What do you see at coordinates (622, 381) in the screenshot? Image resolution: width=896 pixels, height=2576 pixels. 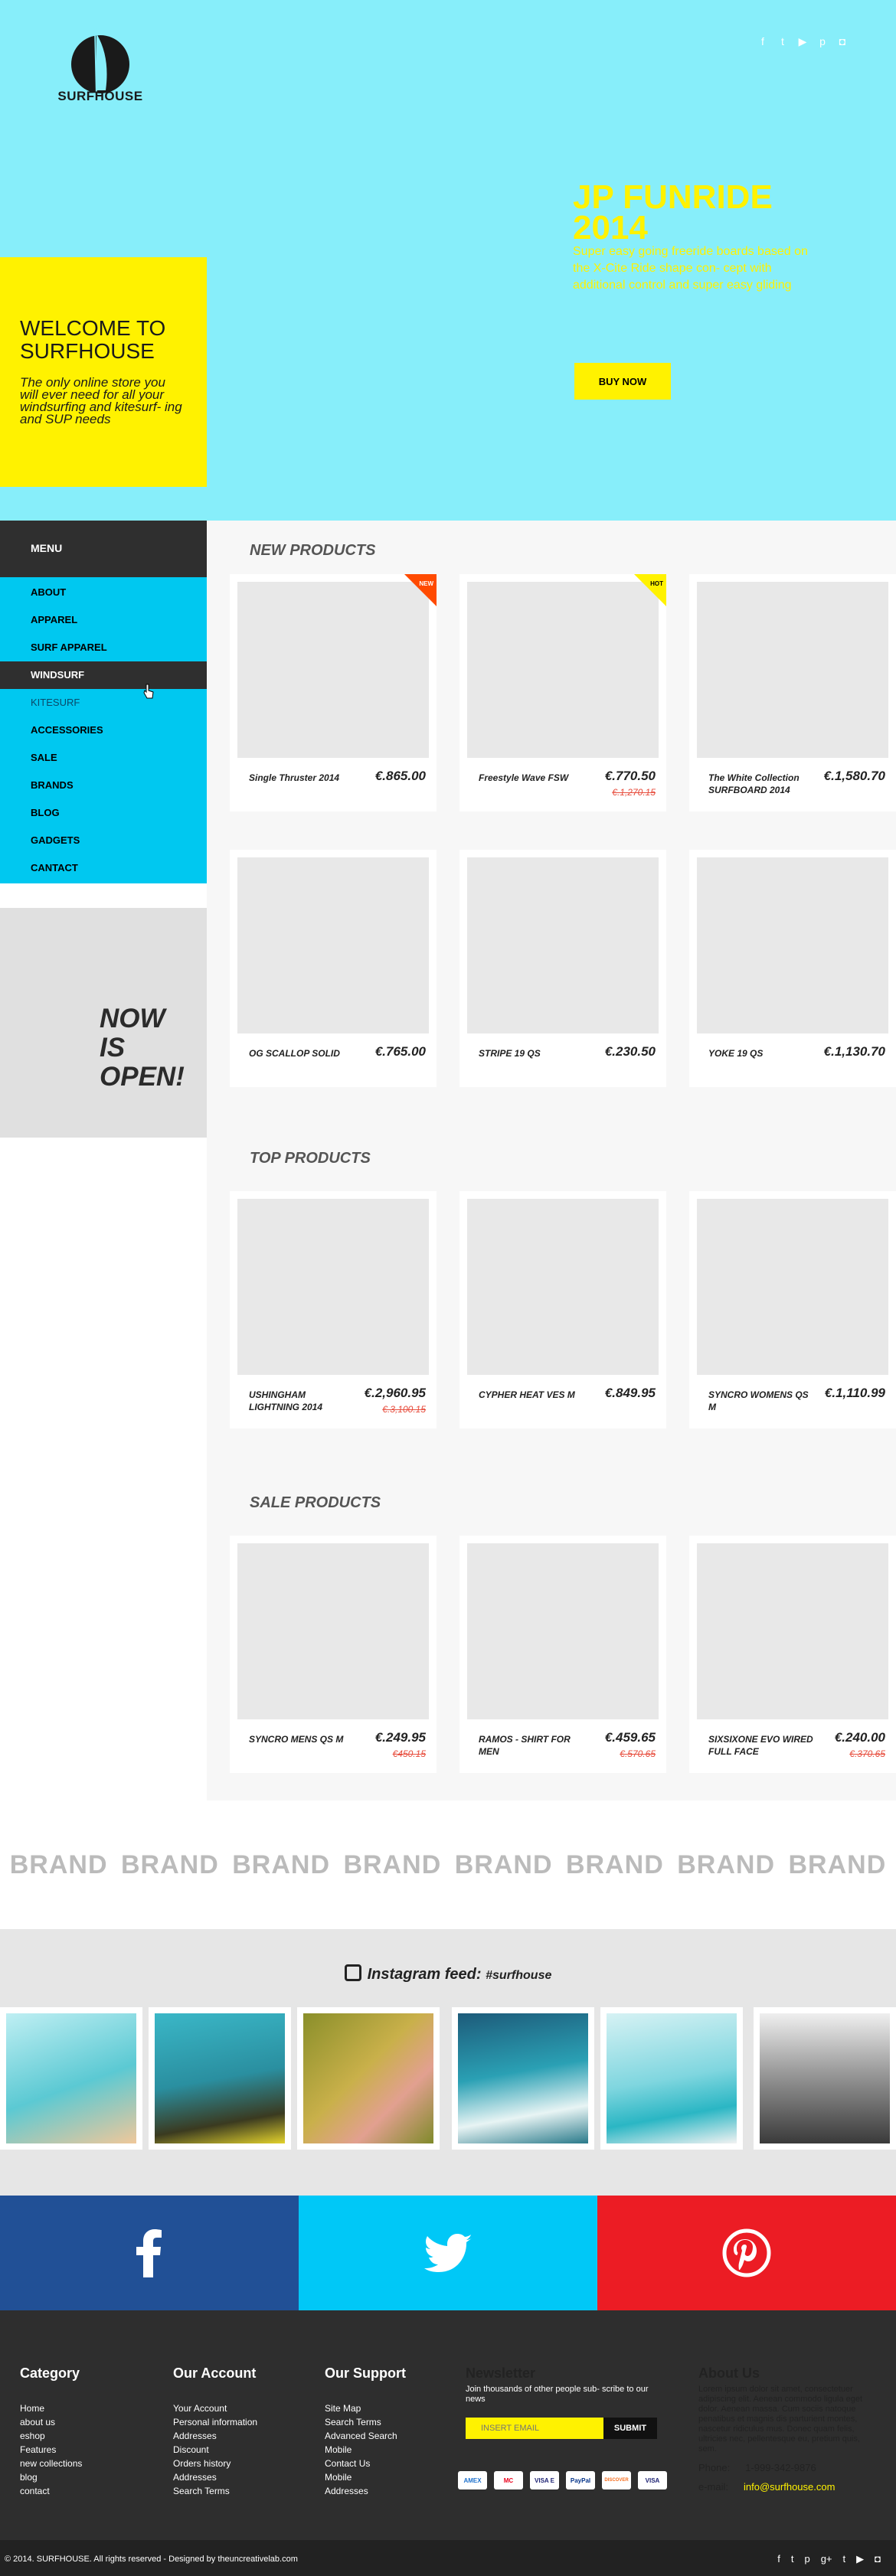 I see `buy-now-button: BUY NOW` at bounding box center [622, 381].